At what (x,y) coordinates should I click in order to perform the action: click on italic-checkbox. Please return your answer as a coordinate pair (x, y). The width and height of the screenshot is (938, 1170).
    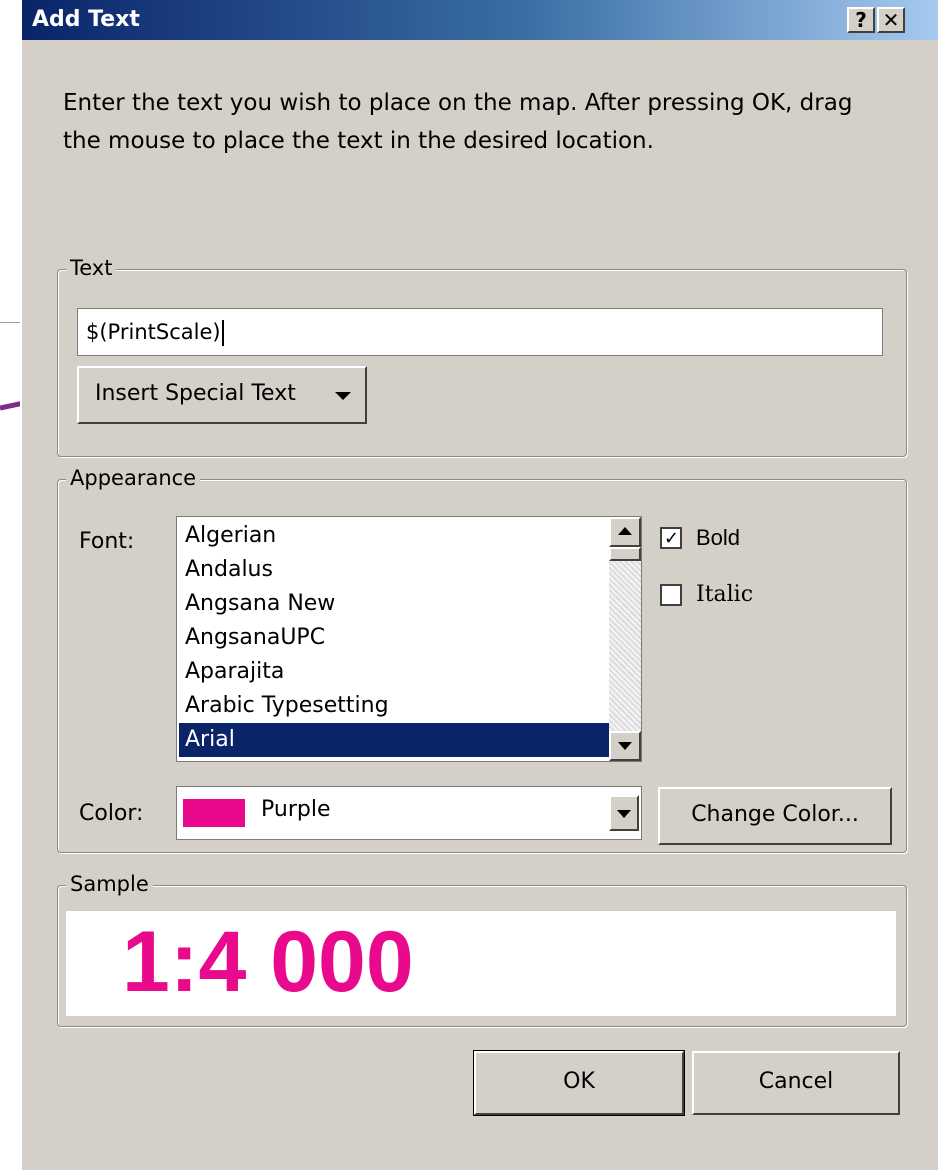
    Looking at the image, I should click on (671, 595).